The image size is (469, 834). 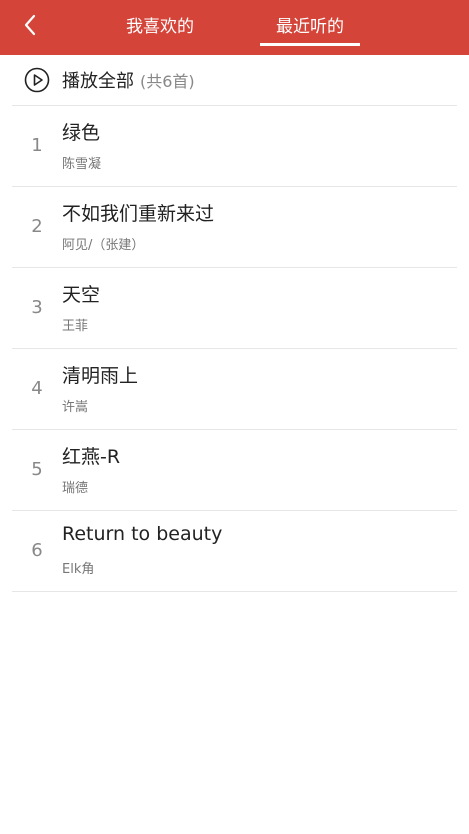 I want to click on song-index: 5, so click(x=37, y=469).